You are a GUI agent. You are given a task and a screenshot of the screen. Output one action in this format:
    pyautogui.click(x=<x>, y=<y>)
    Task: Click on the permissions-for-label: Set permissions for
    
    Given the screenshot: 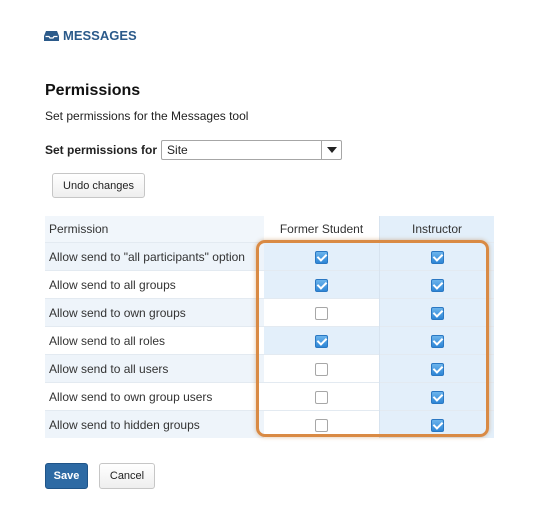 What is the action you would take?
    pyautogui.click(x=101, y=150)
    